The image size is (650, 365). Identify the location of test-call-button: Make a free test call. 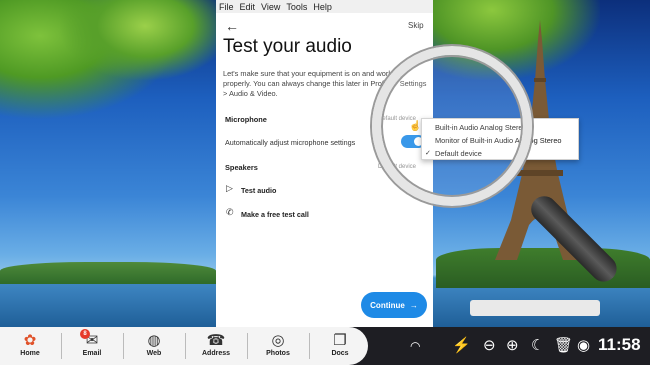
(275, 214).